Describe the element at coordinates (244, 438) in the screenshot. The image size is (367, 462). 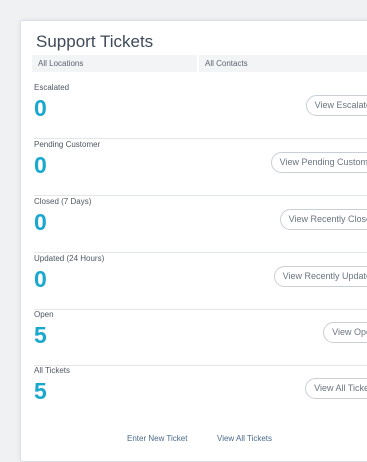
I see `view-all-tickets-link: View All Tickets` at that location.